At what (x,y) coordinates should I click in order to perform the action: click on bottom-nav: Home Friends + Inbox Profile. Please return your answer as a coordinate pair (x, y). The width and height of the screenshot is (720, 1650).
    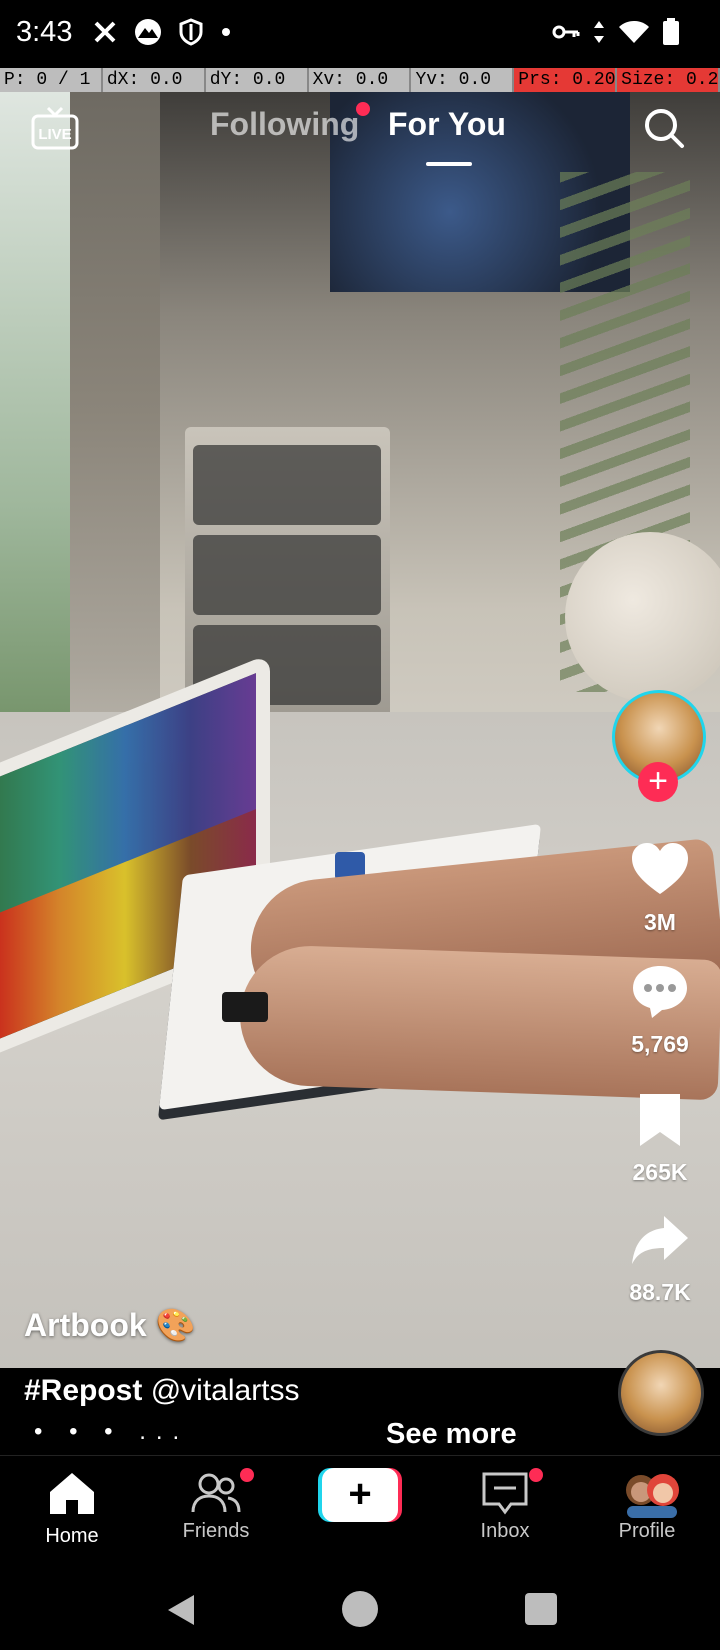
    Looking at the image, I should click on (360, 1515).